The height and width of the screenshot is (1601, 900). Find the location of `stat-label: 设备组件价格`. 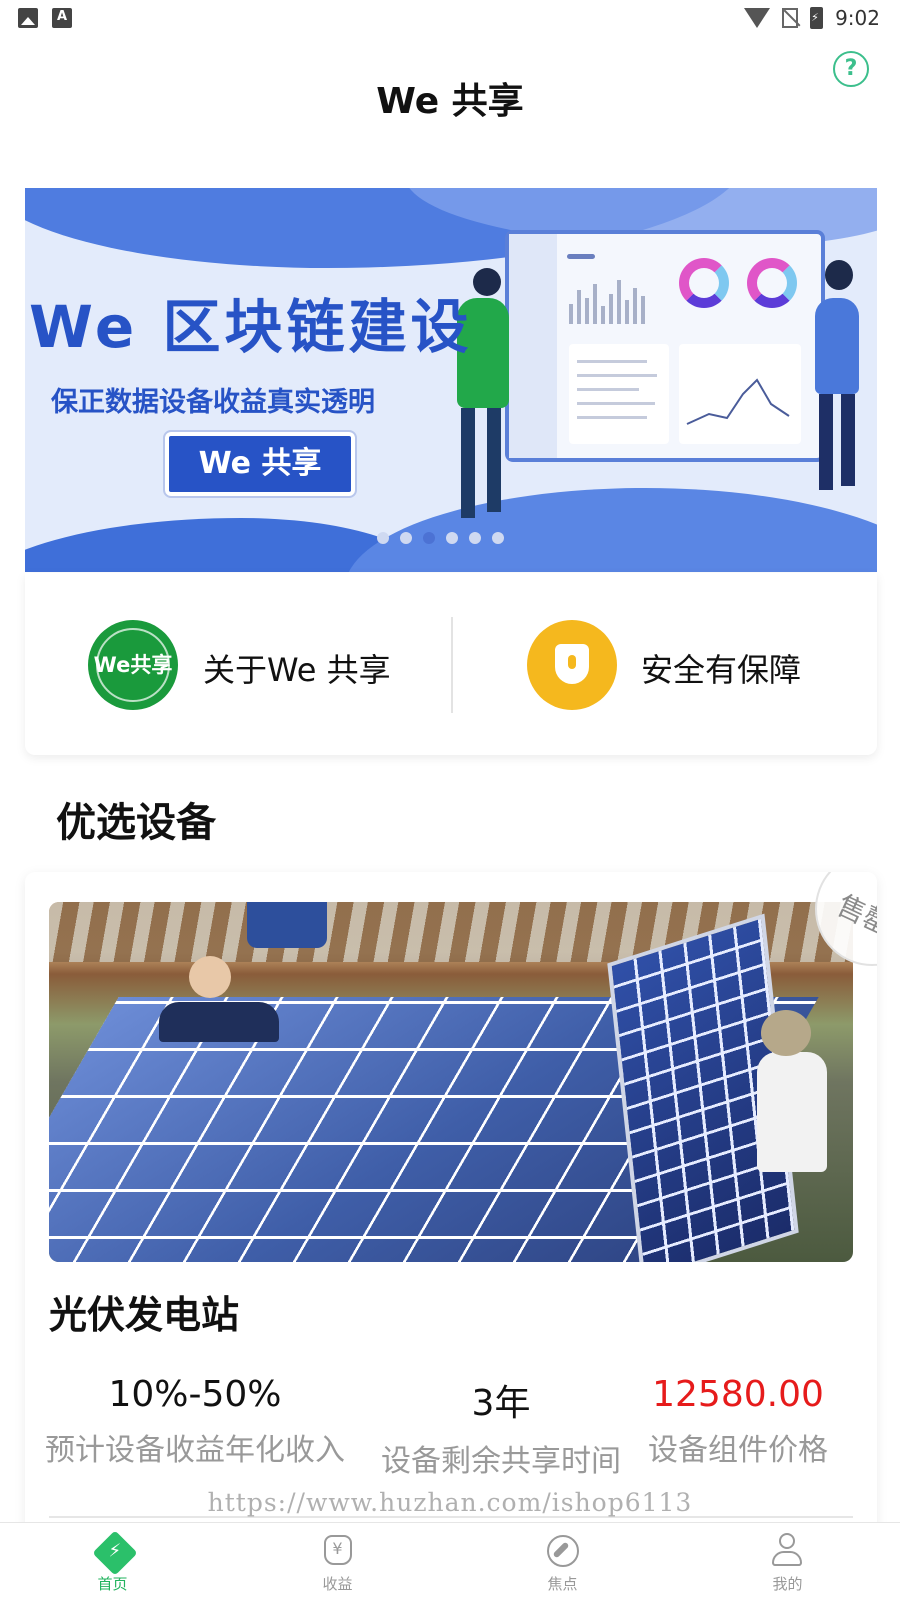

stat-label: 设备组件价格 is located at coordinates (738, 1450).